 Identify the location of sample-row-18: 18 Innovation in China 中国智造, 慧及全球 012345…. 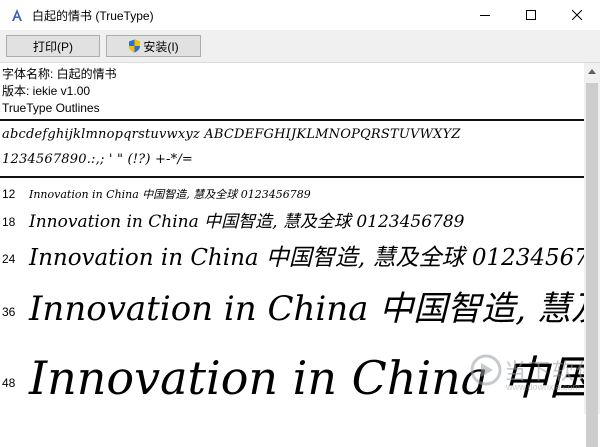
(292, 220).